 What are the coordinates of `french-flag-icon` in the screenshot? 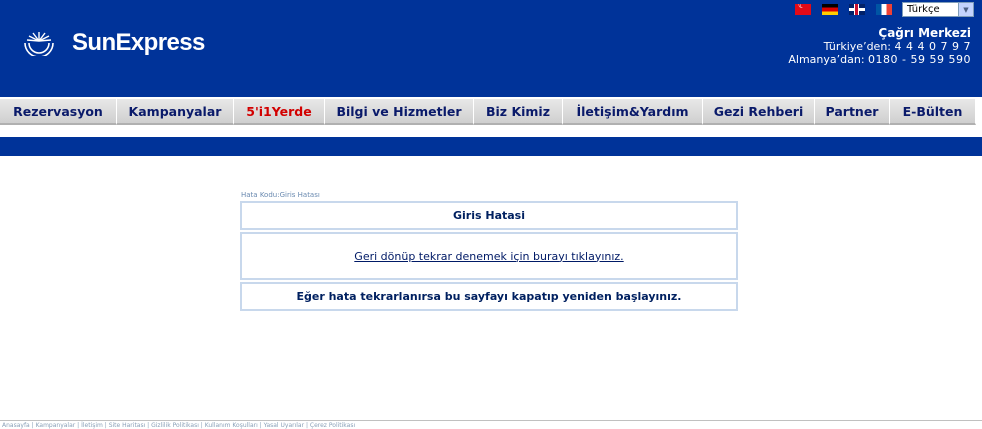 It's located at (884, 9).